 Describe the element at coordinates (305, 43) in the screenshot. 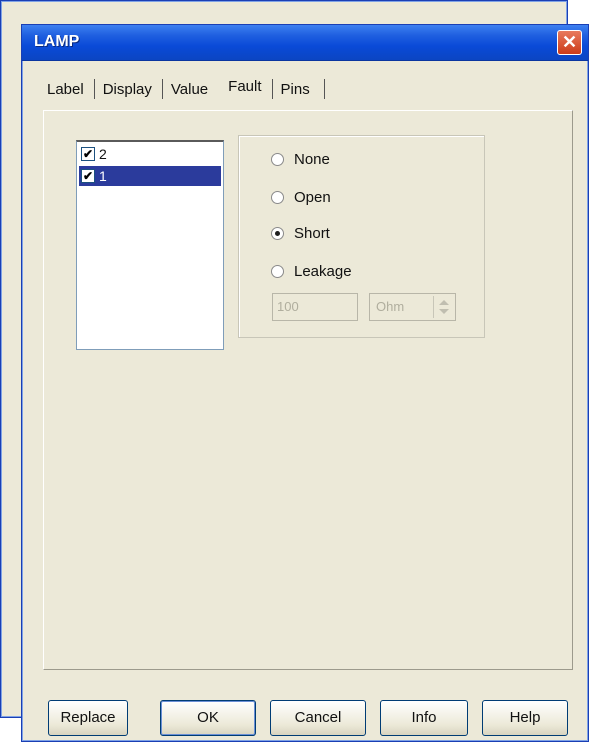

I see `title-bar: LAMP ✕` at that location.